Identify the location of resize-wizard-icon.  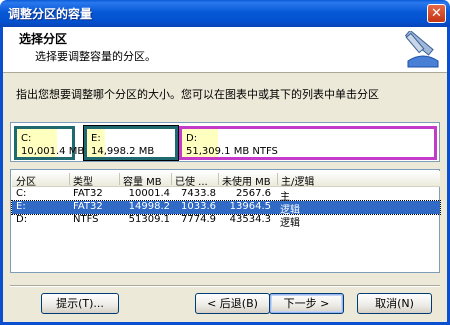
(421, 49).